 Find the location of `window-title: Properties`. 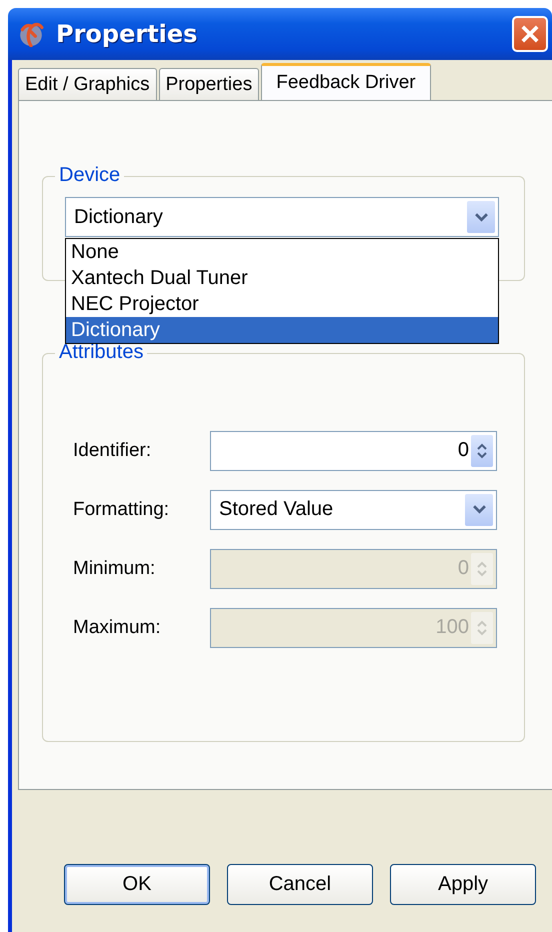

window-title: Properties is located at coordinates (127, 34).